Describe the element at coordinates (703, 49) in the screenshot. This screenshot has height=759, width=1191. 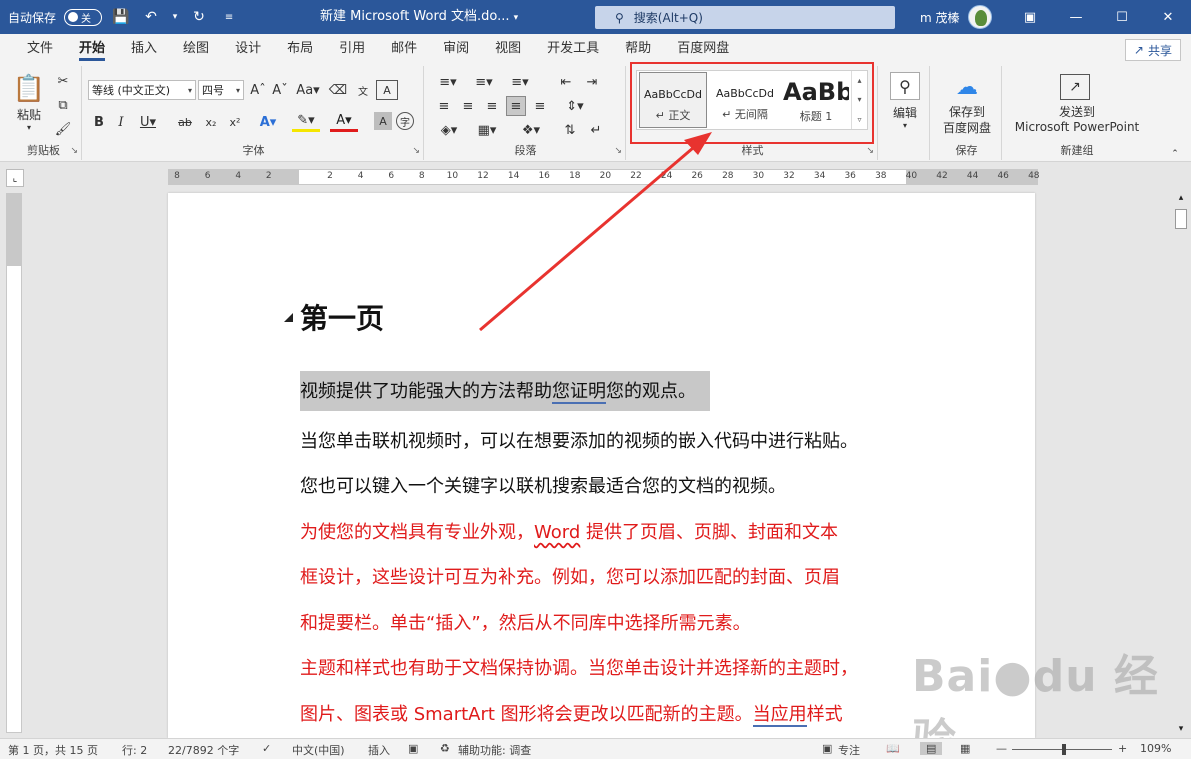
I see `tab-baidu-netdisk: 百度网盘` at that location.